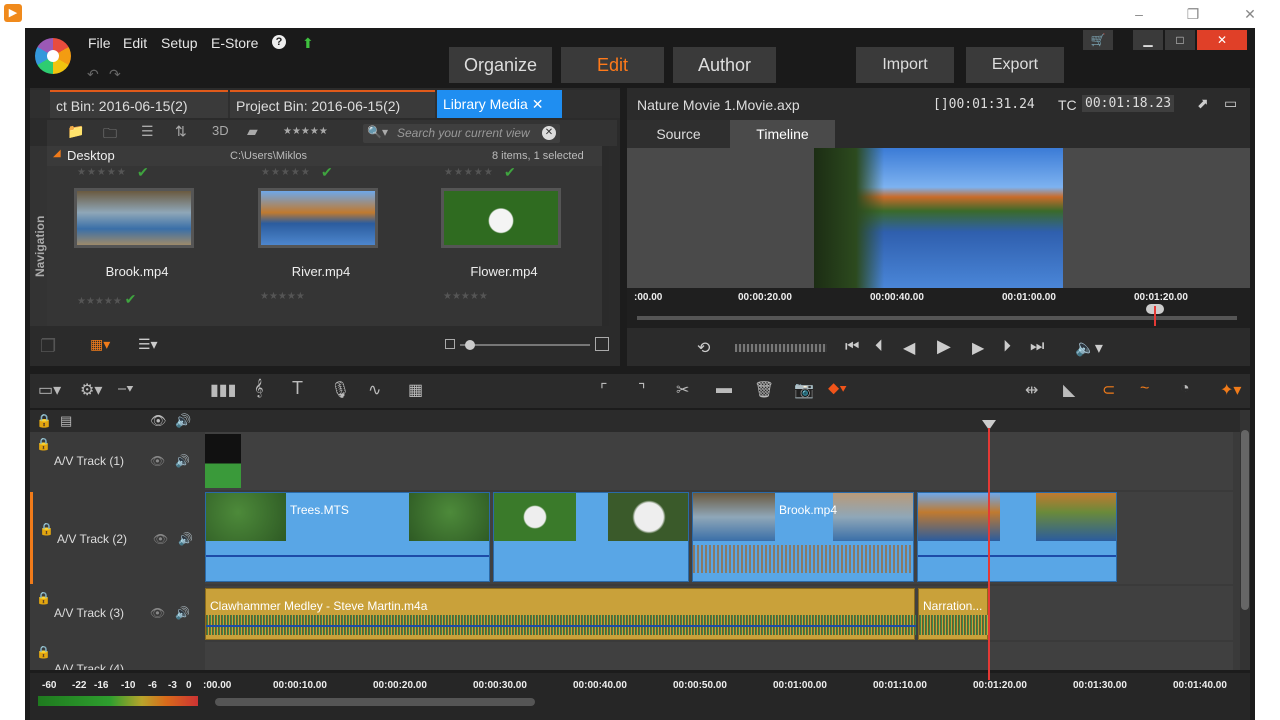 Image resolution: width=1280 pixels, height=720 pixels. Describe the element at coordinates (1007, 347) in the screenshot. I see `next-frame-icon: ⏵` at that location.